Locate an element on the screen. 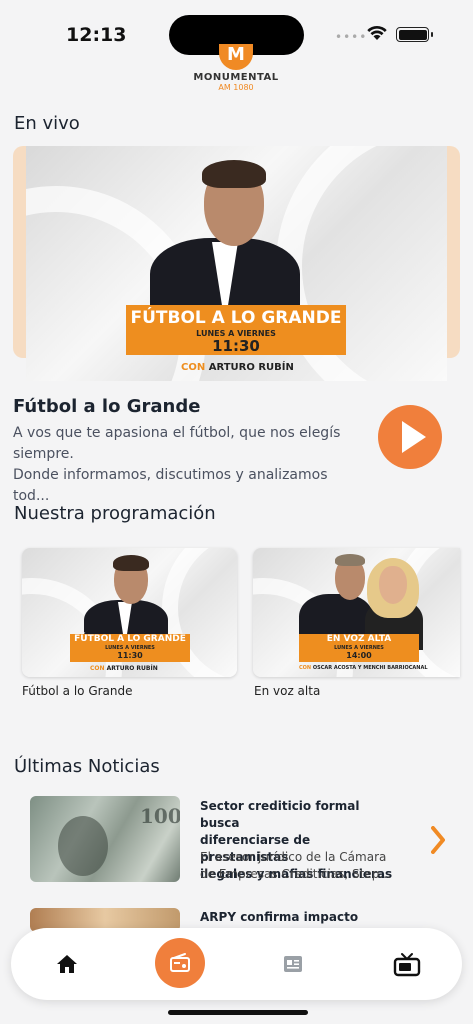 The height and width of the screenshot is (1024, 473). card-time: 14:00 is located at coordinates (359, 655).